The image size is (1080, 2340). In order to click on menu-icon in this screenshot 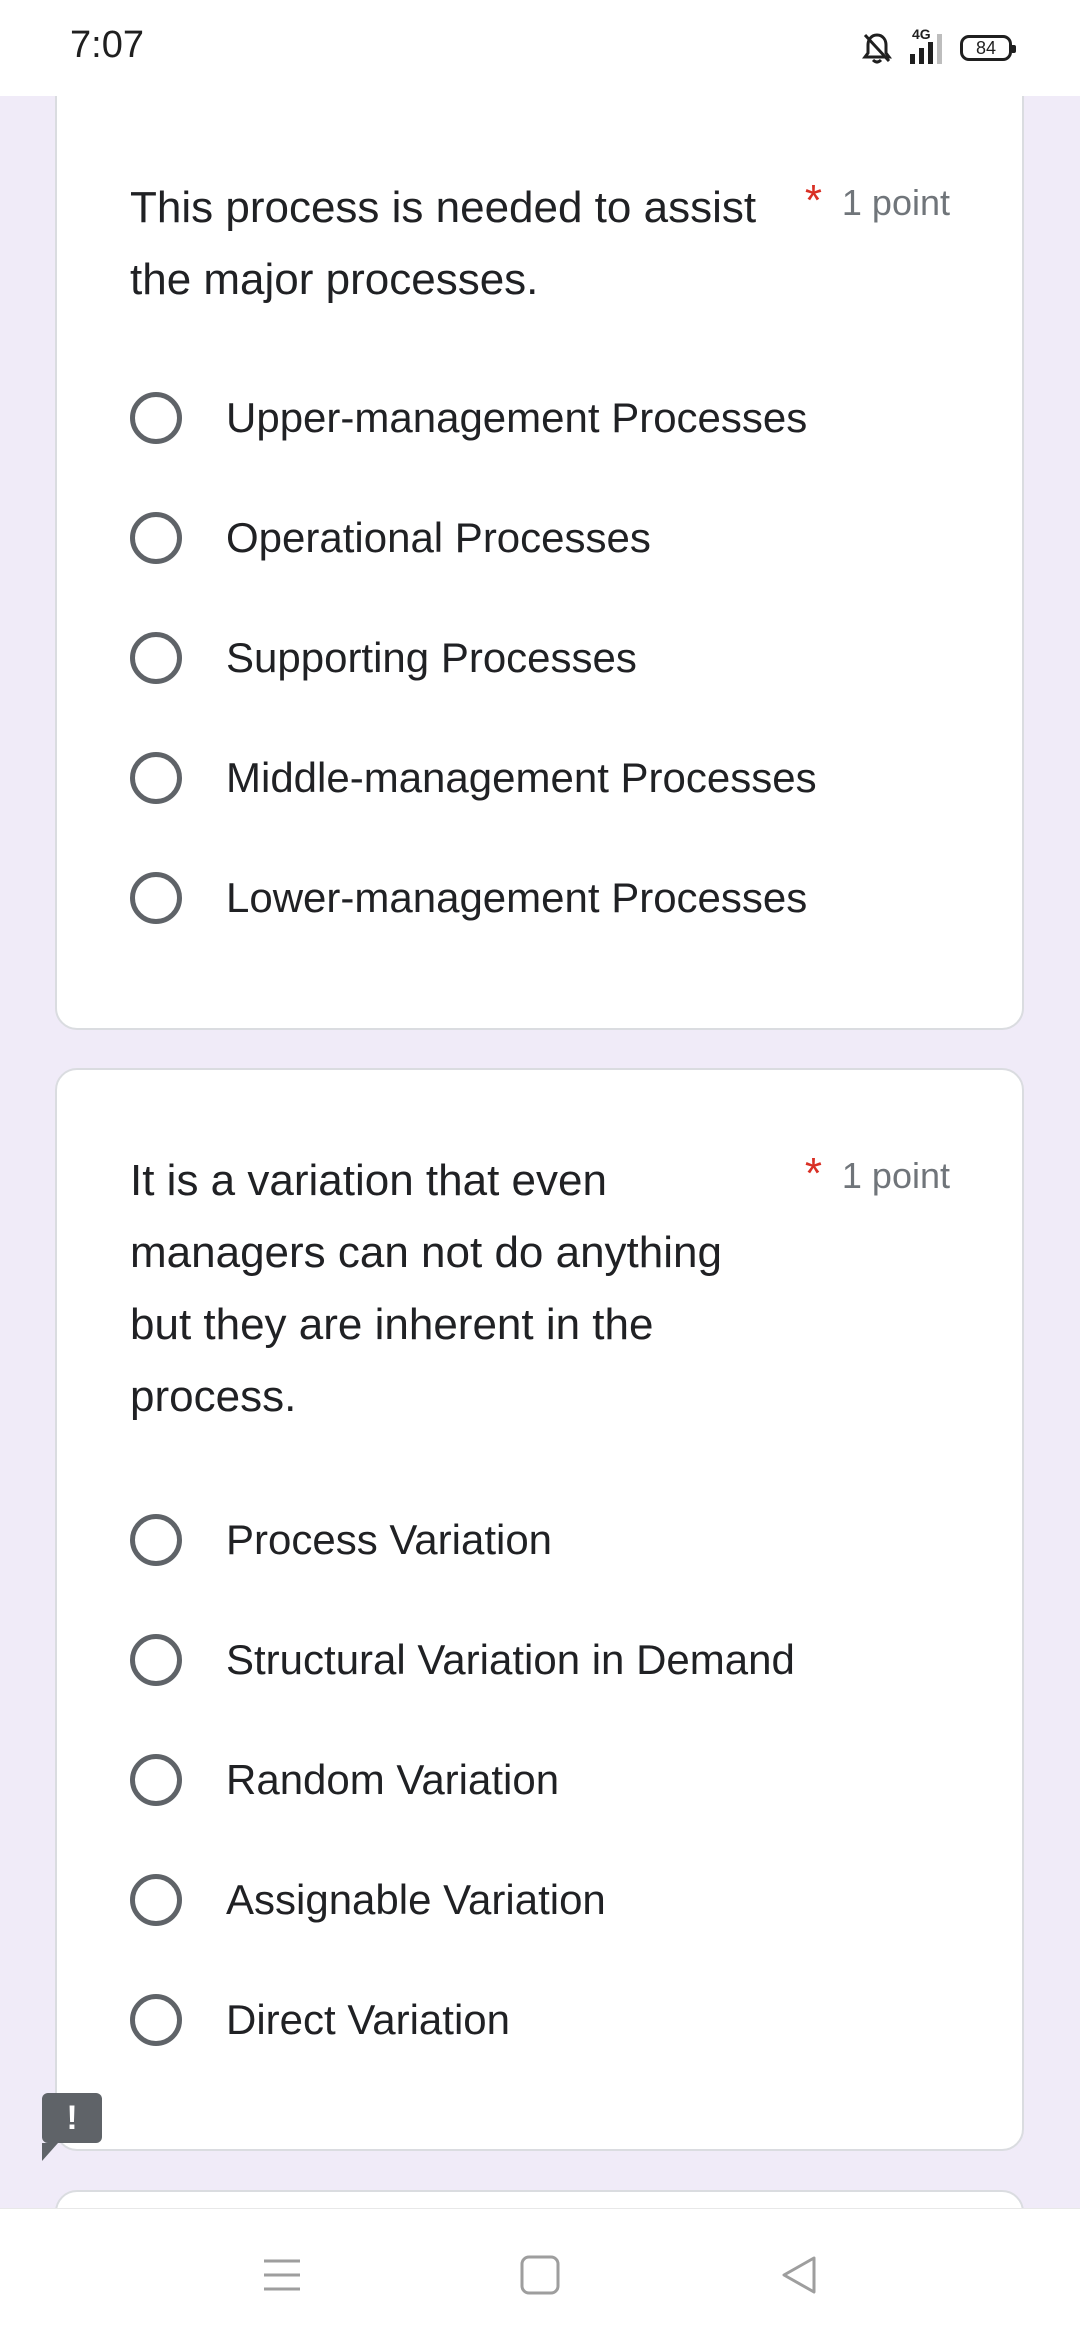, I will do `click(282, 2275)`.